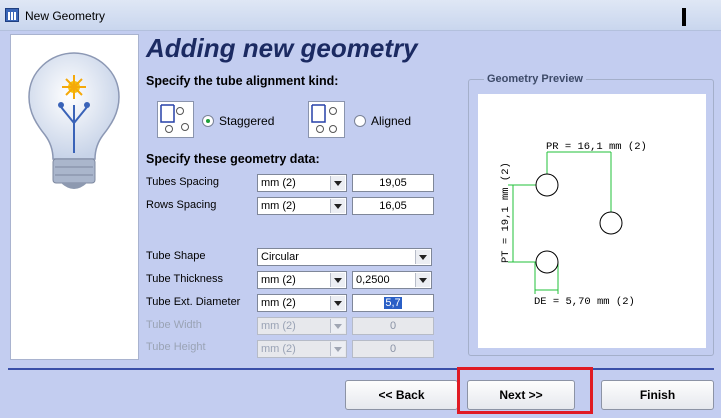 Image resolution: width=721 pixels, height=418 pixels. I want to click on tube-width-label: Tube Width, so click(174, 325).